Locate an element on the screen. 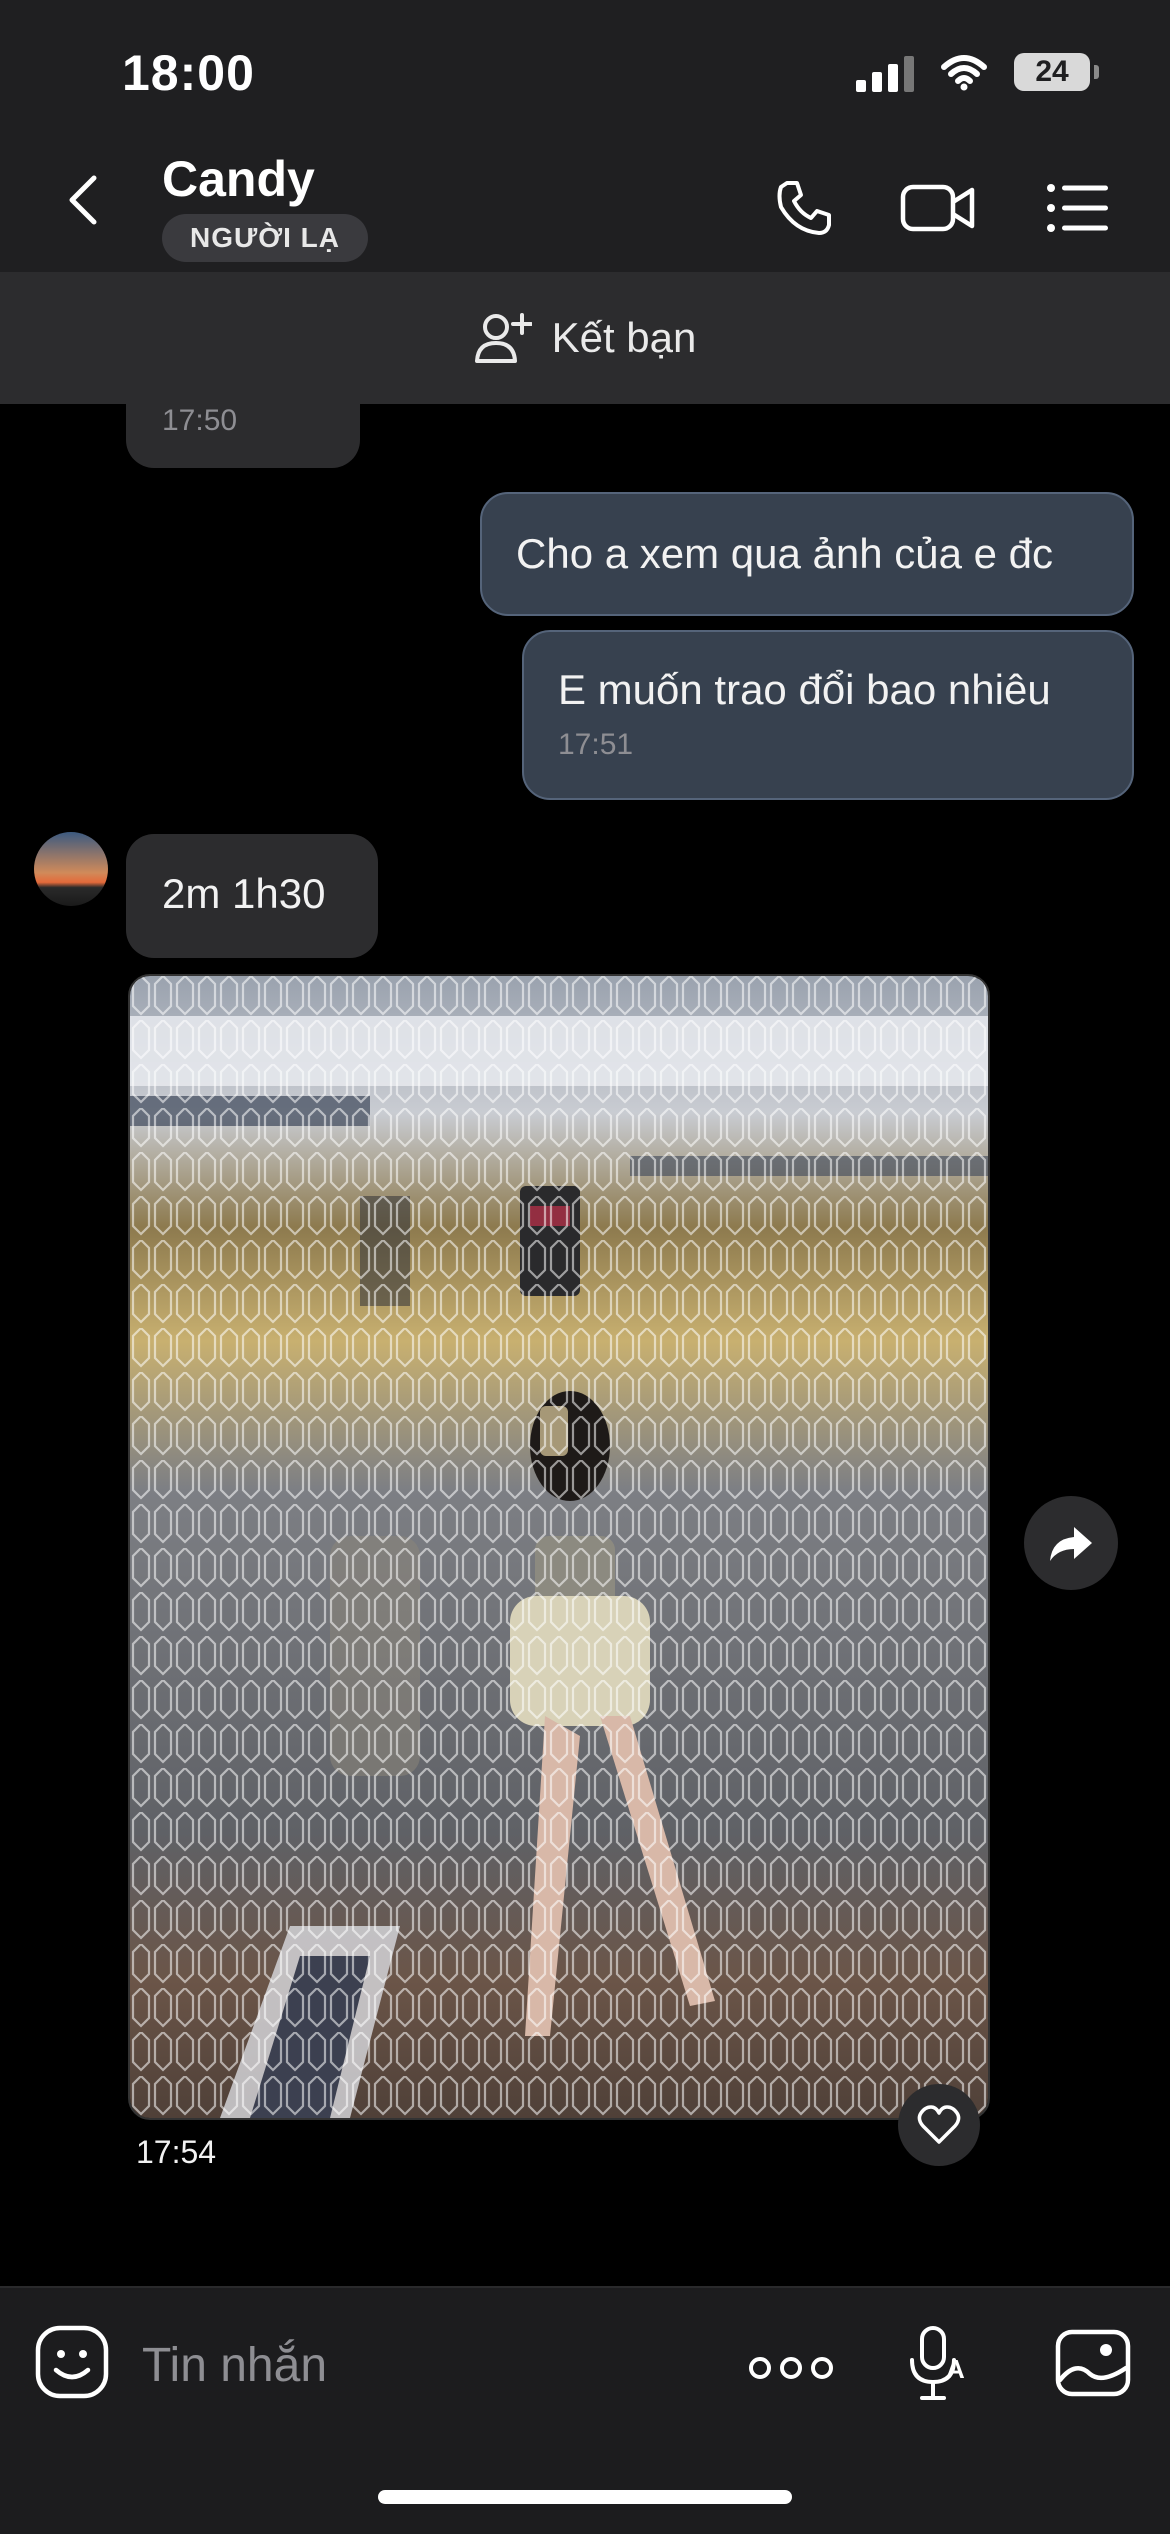 The width and height of the screenshot is (1170, 2534). menu-button is located at coordinates (1078, 208).